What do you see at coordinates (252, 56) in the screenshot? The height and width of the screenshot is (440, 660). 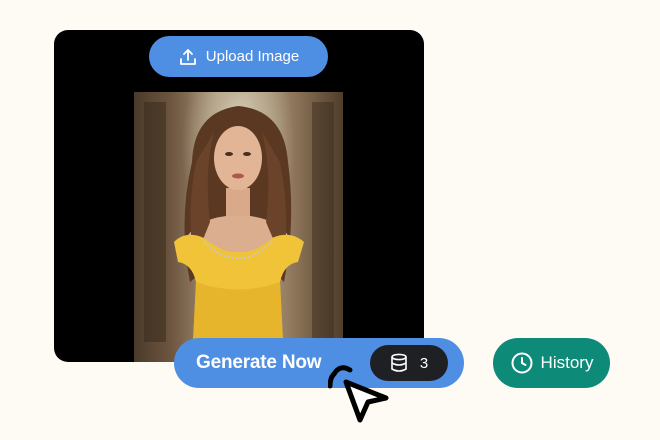 I see `upload-button-label: Upload Image` at bounding box center [252, 56].